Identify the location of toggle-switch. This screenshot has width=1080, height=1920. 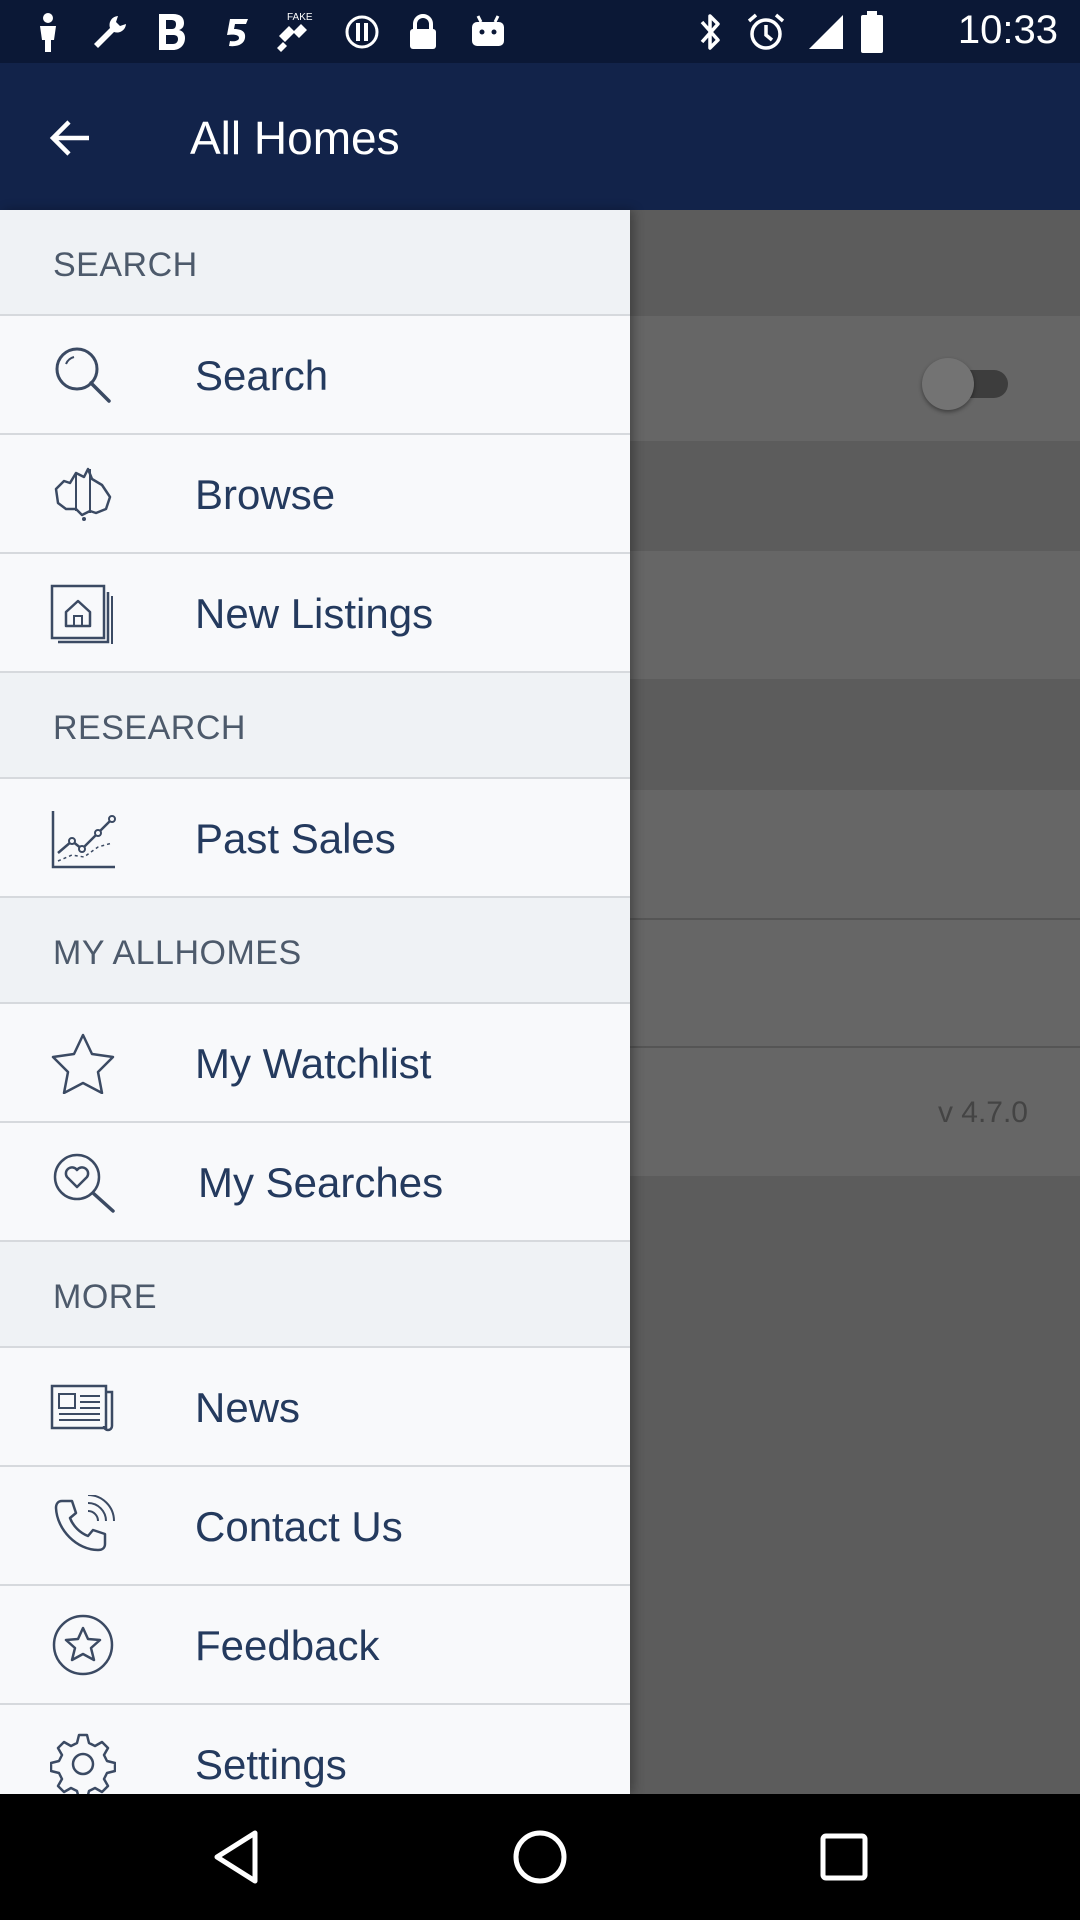
(968, 384).